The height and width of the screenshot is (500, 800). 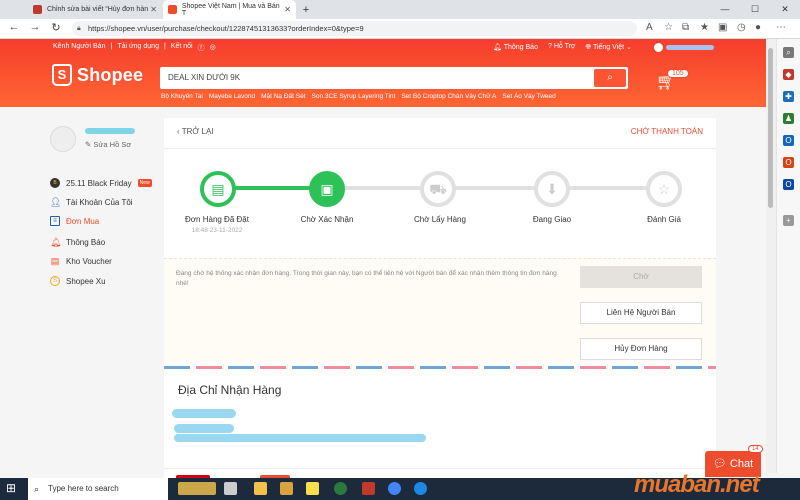 What do you see at coordinates (658, 47) in the screenshot?
I see `user-avatar` at bounding box center [658, 47].